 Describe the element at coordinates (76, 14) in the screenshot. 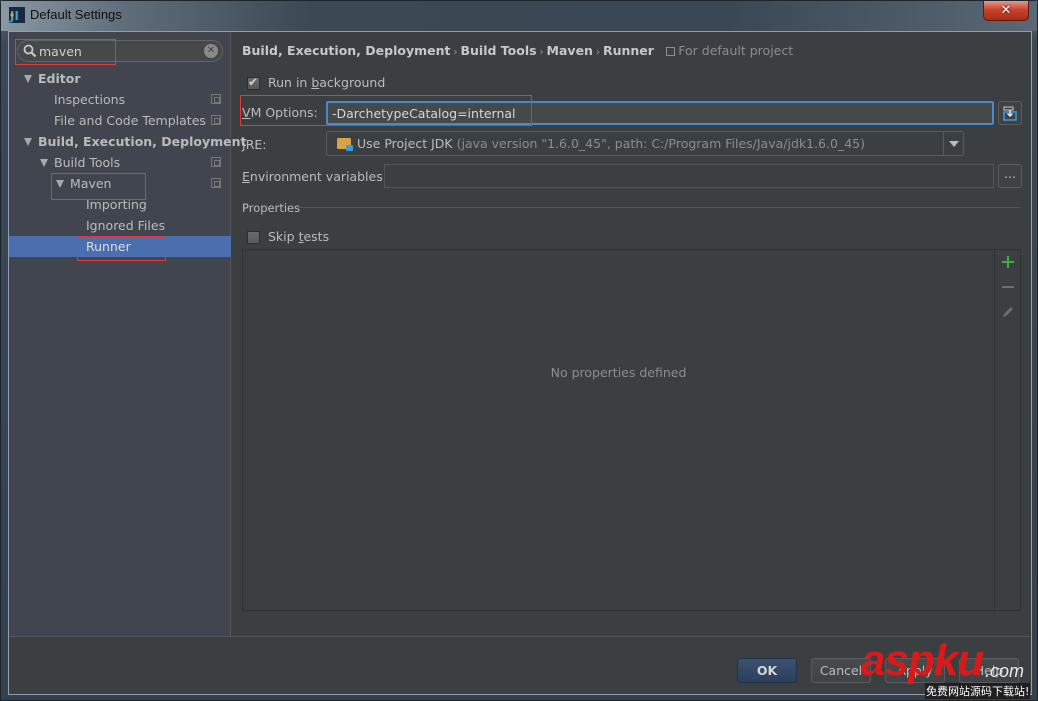

I see `window-title: Default Settings` at that location.